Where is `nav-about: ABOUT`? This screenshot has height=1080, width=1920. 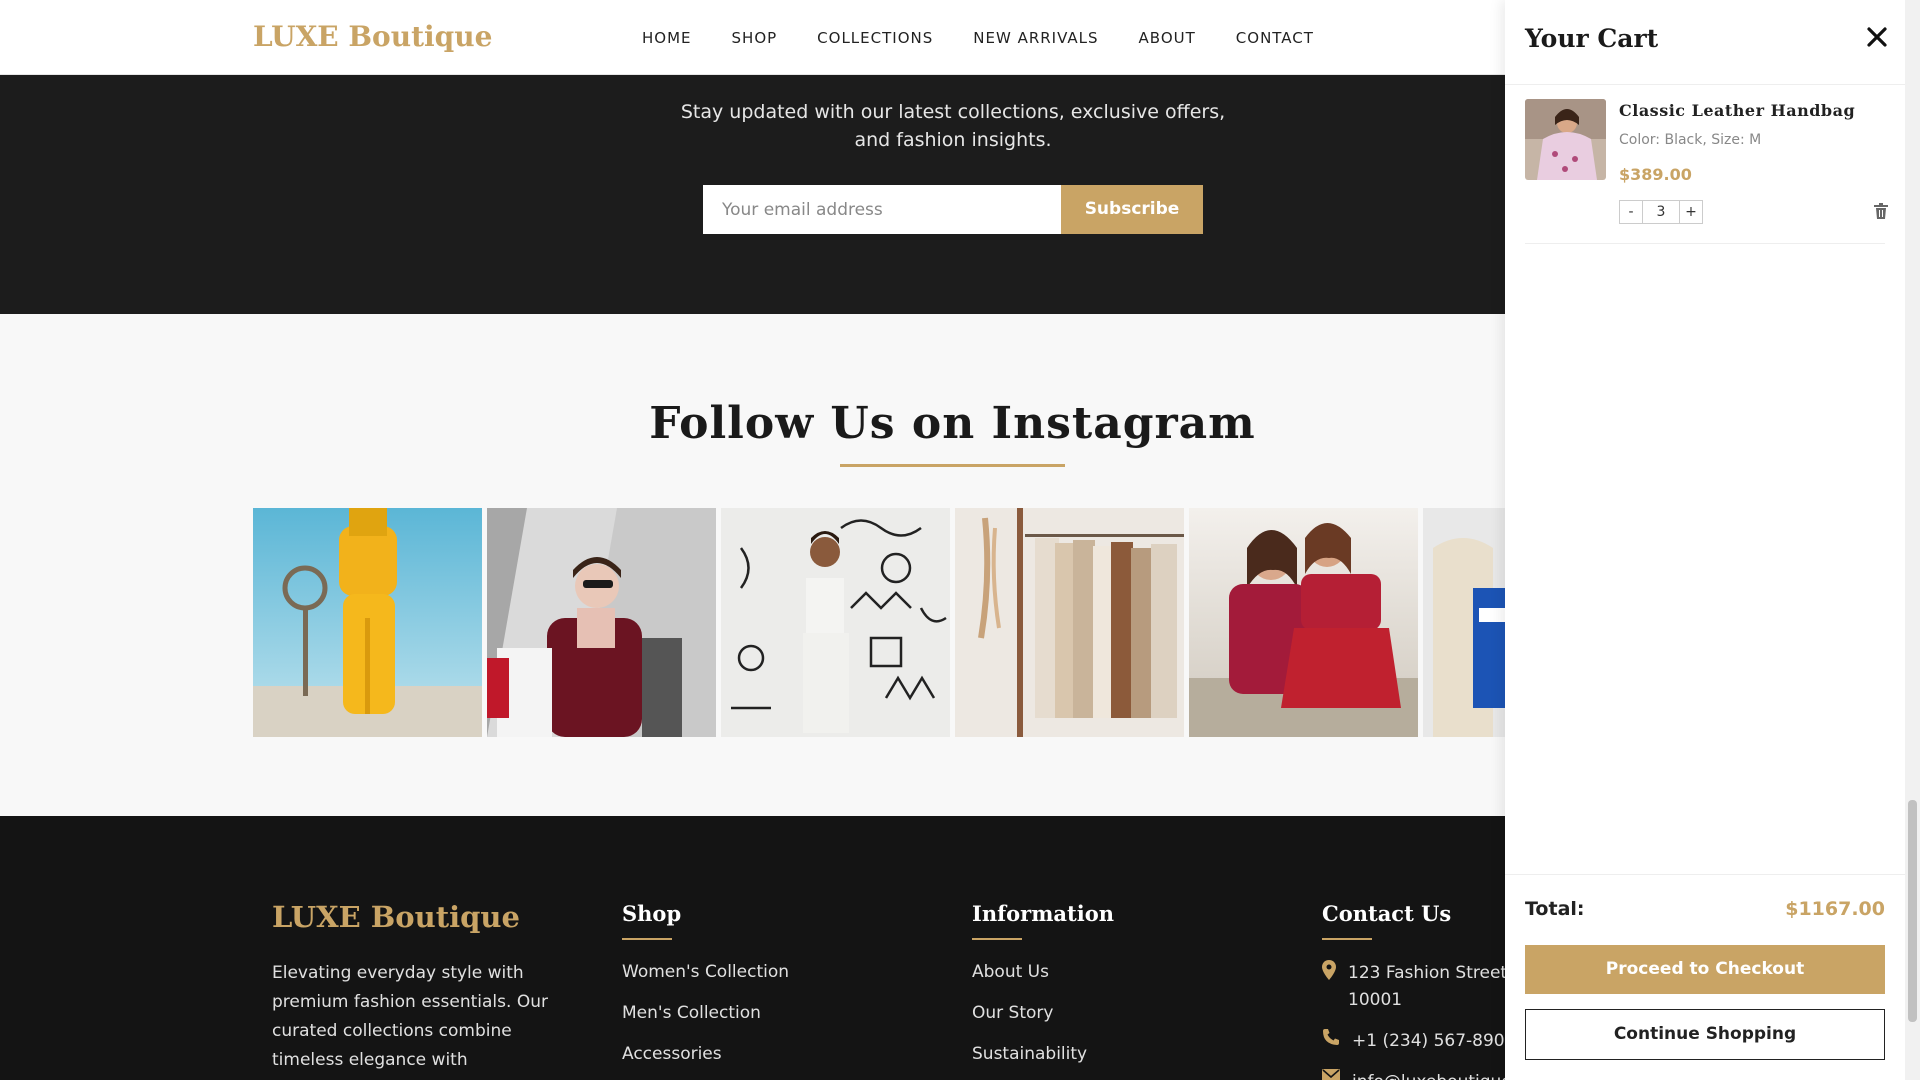 nav-about: ABOUT is located at coordinates (1167, 38).